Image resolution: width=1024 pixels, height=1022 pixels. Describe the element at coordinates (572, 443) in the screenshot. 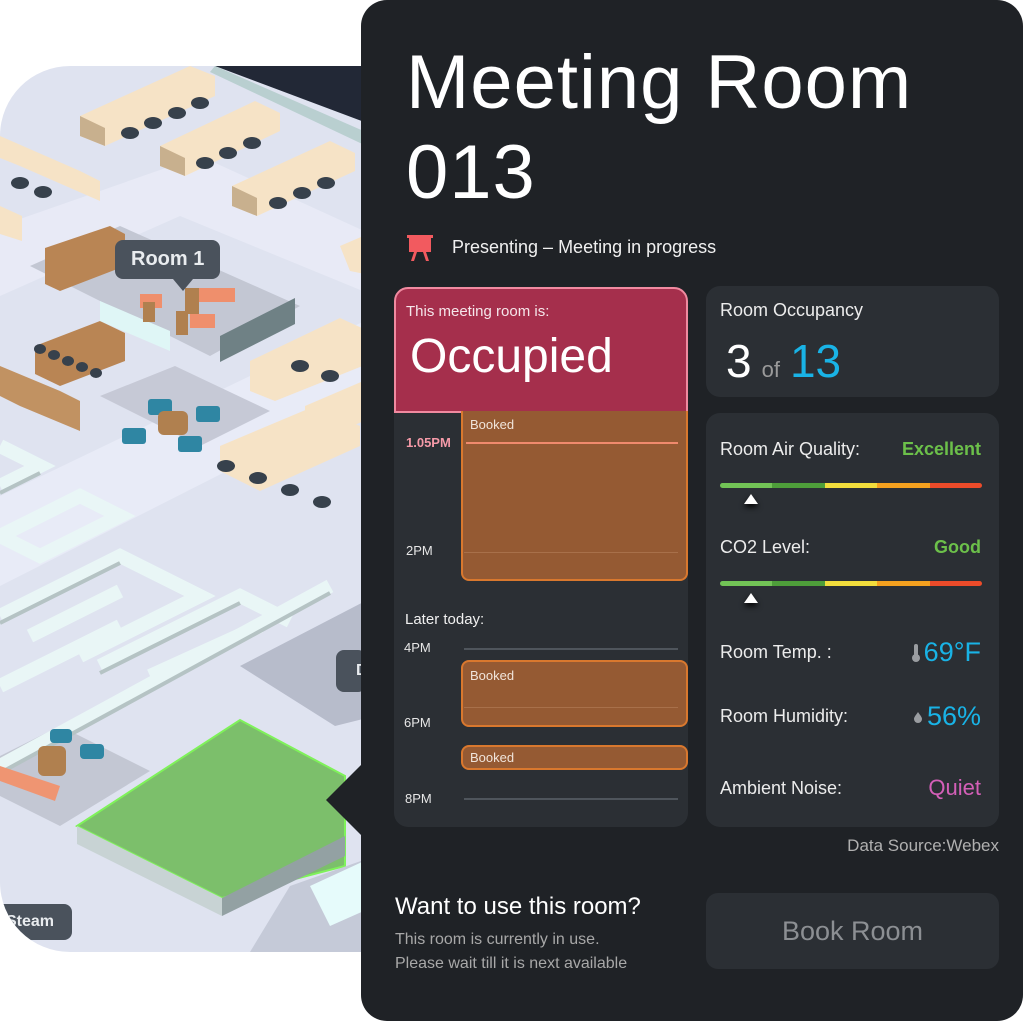

I see `current-time-line` at that location.